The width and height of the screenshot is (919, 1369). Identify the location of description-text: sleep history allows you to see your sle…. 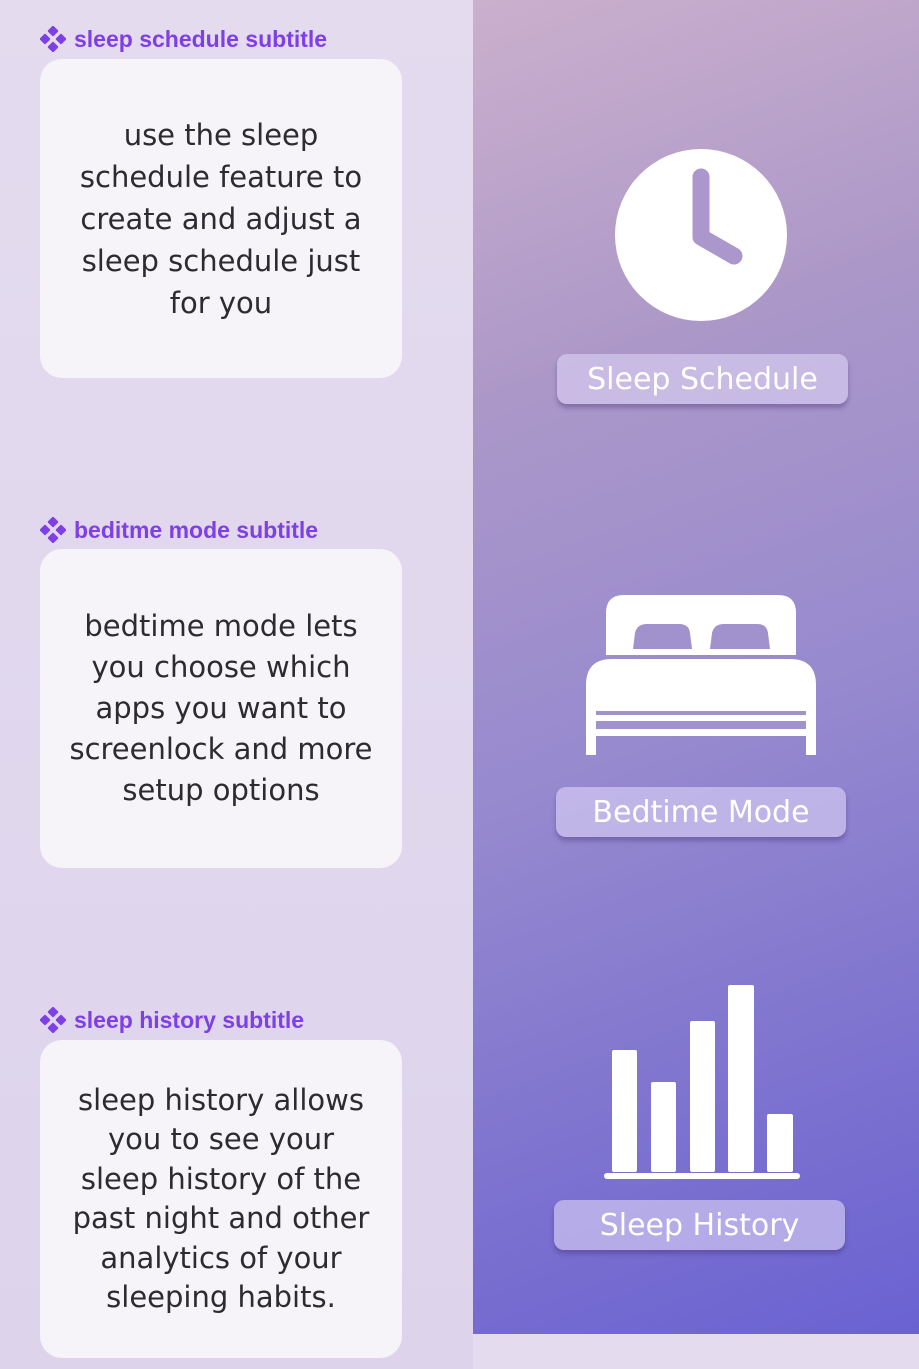
(221, 1198).